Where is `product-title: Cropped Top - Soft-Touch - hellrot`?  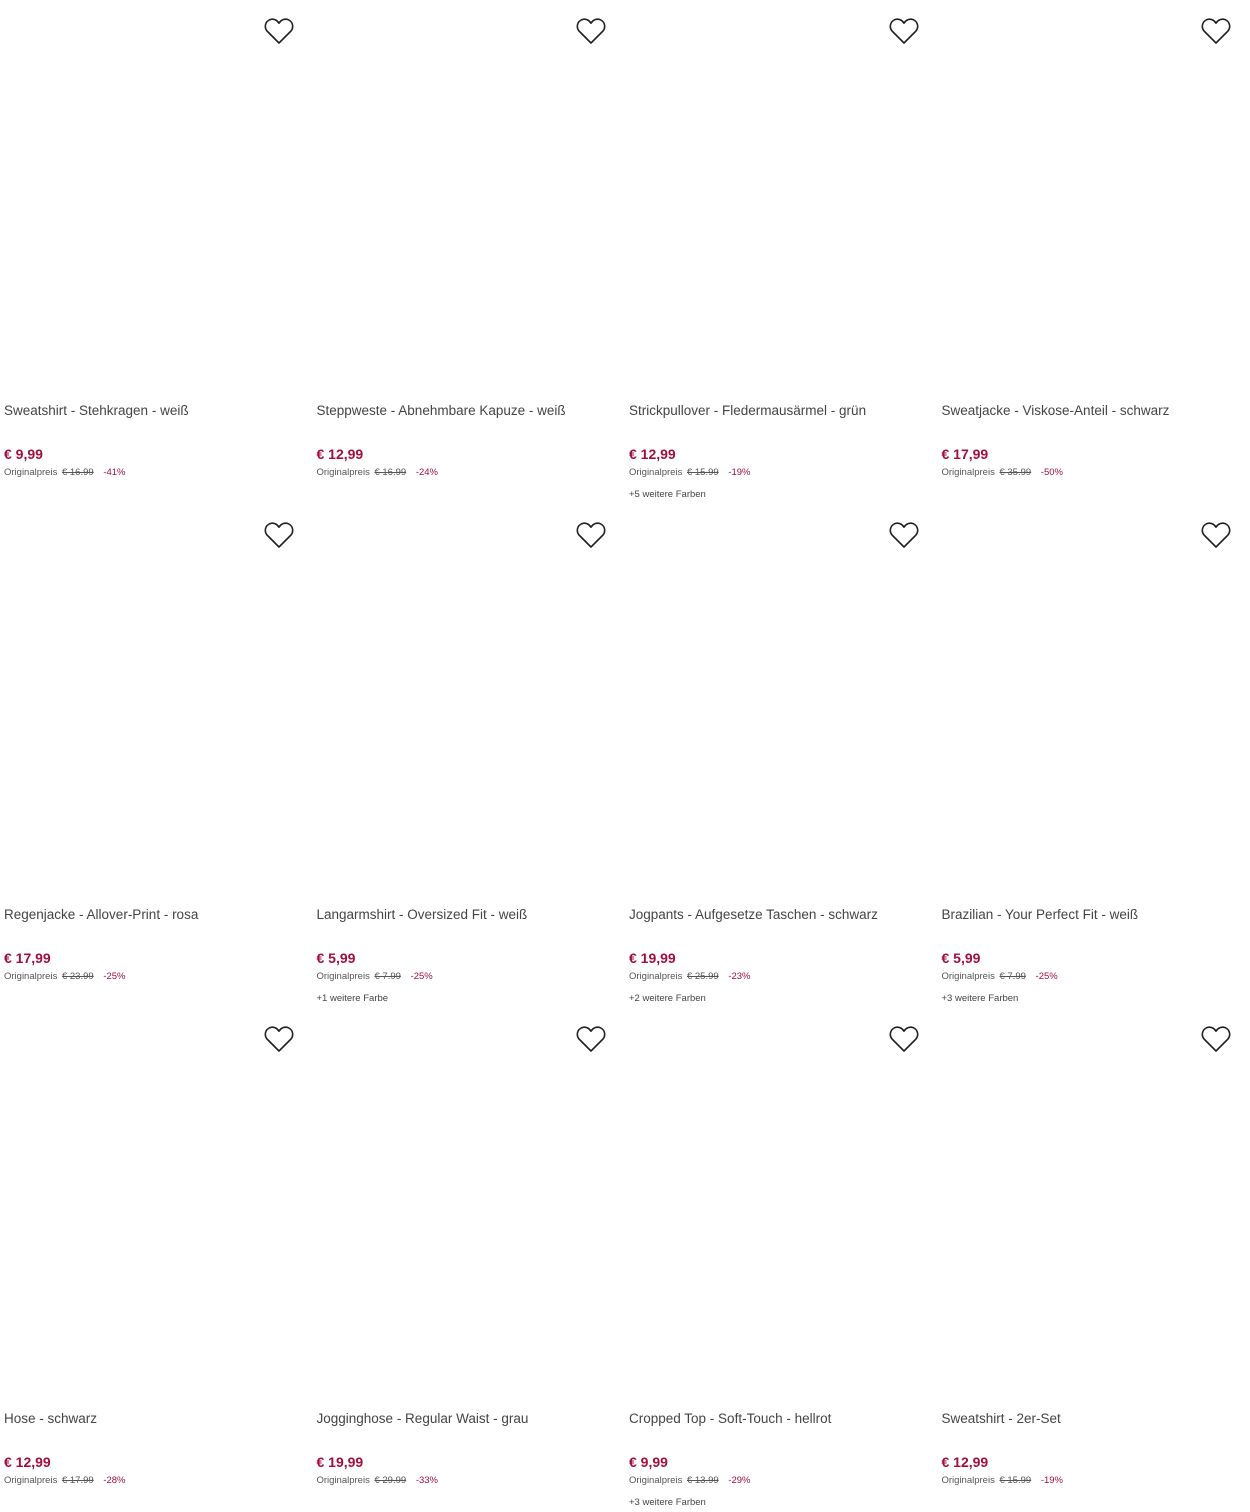
product-title: Cropped Top - Soft-Touch - hellrot is located at coordinates (781, 1424).